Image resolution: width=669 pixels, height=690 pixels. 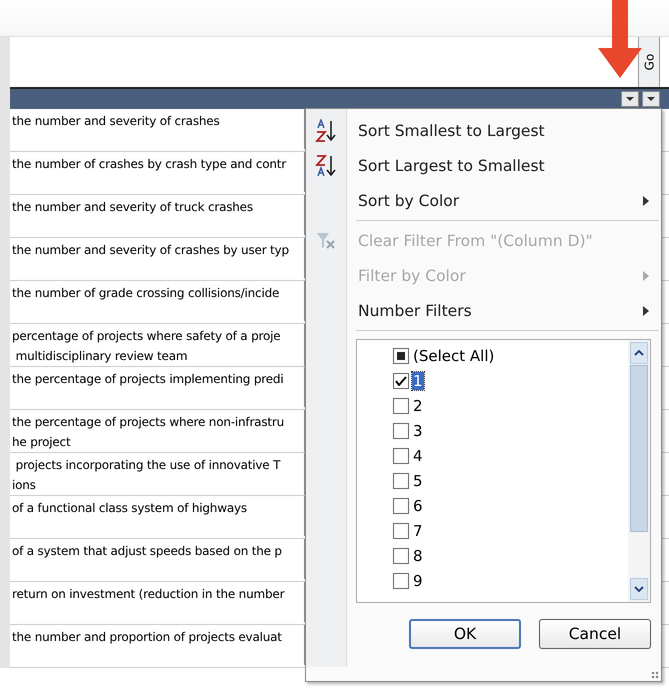 I want to click on chevron-down-icon, so click(x=639, y=589).